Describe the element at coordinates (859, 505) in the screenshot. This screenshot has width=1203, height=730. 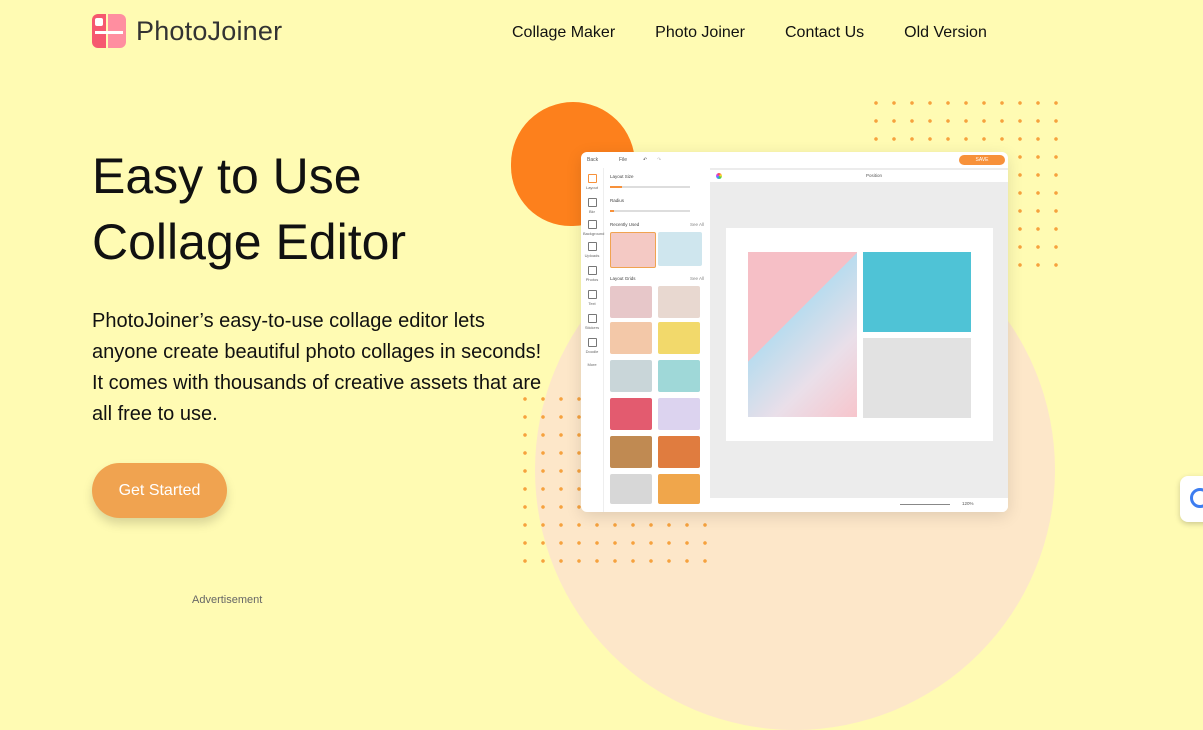
I see `editor-bottombar: 120%` at that location.